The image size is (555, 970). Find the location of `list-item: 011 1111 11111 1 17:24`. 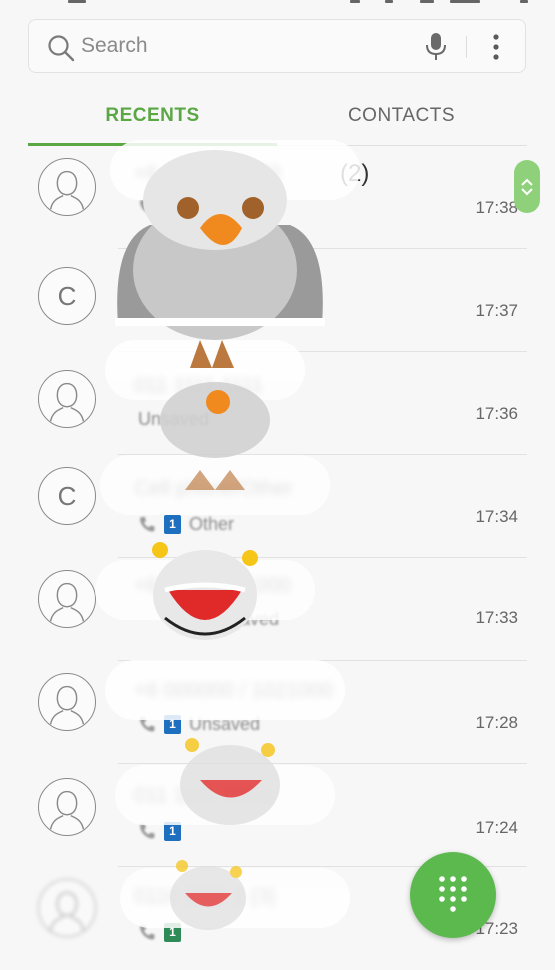

list-item: 011 1111 11111 1 17:24 is located at coordinates (277, 815).